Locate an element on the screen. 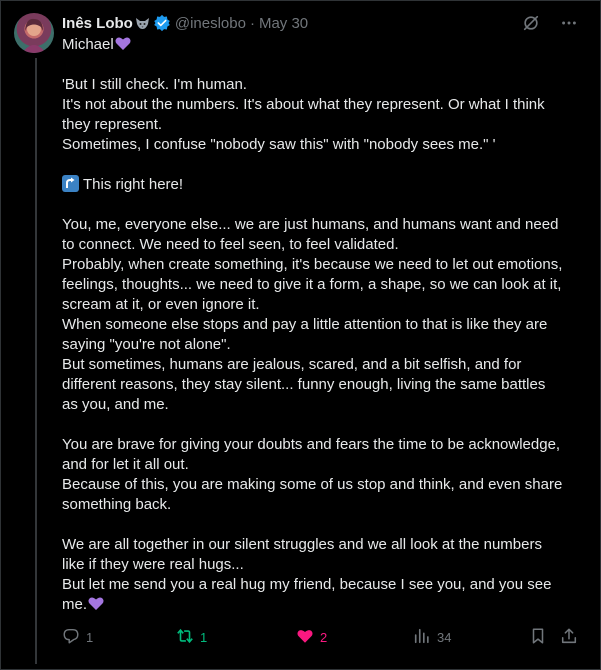 Image resolution: width=601 pixels, height=670 pixels. post-line: something back. is located at coordinates (117, 504).